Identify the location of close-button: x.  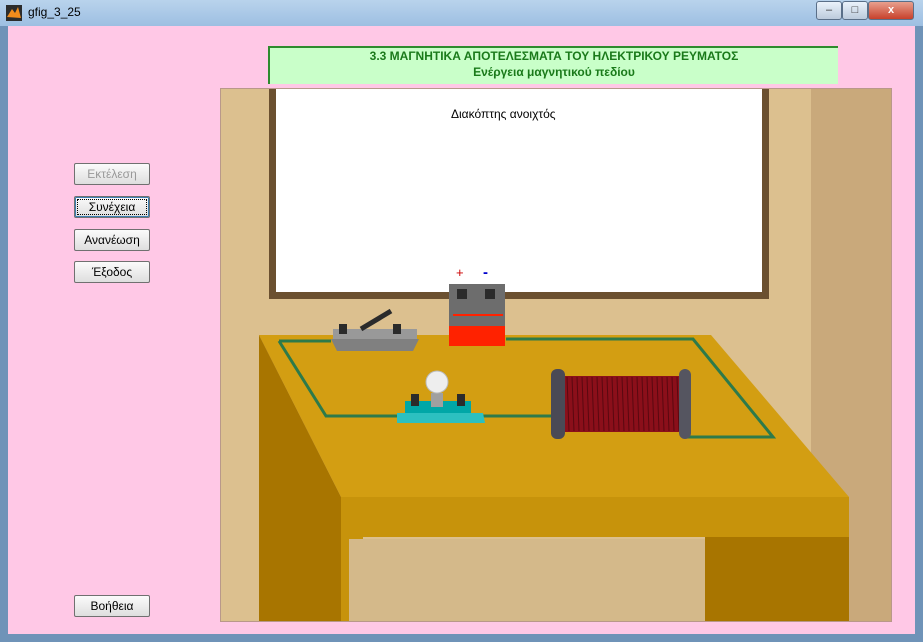
(891, 10).